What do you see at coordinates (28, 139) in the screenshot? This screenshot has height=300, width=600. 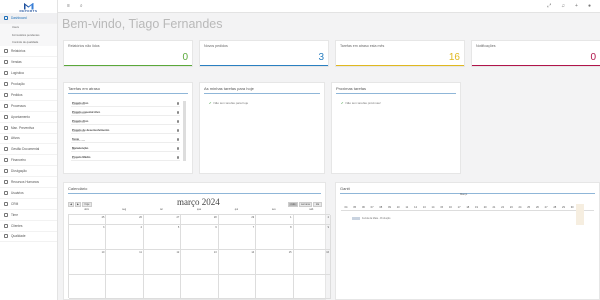 I see `sidebar-item-9: Ativos` at bounding box center [28, 139].